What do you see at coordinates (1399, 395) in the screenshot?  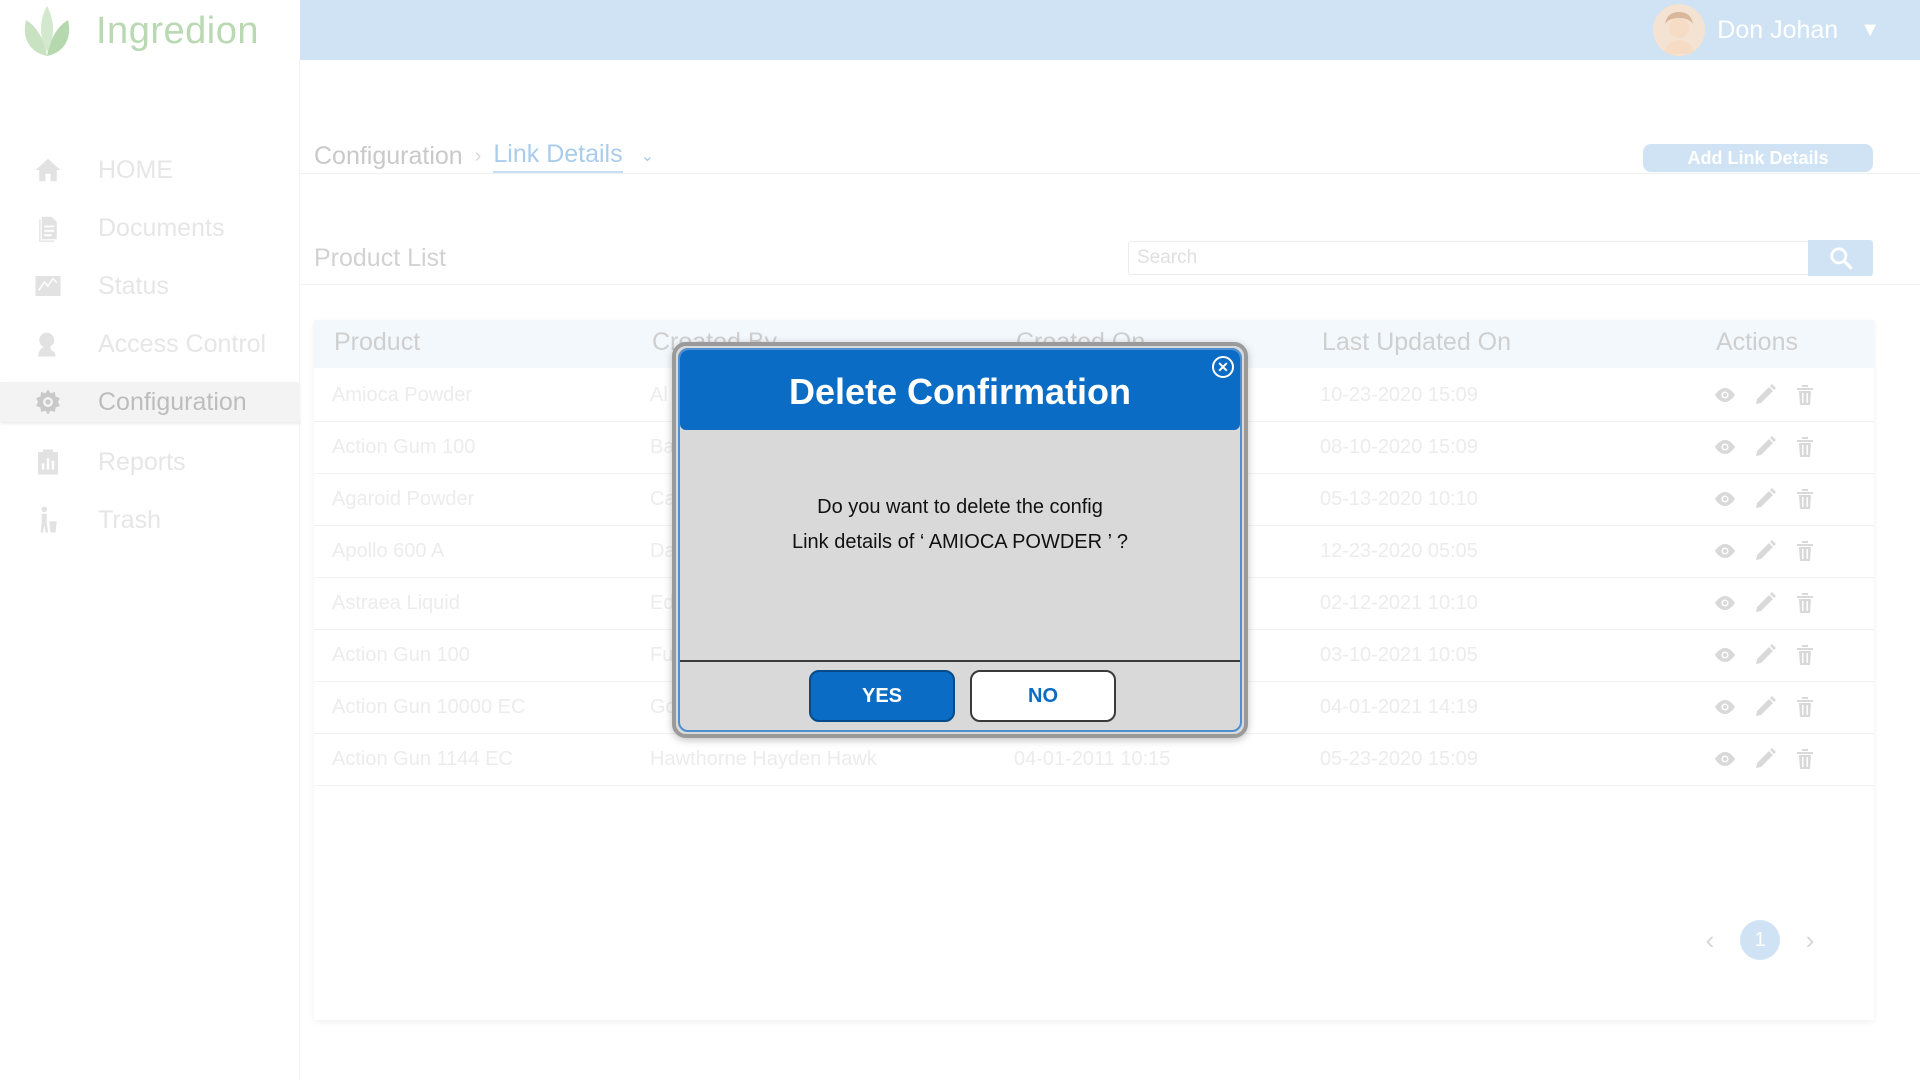 I see `cell-updated-on: 10-23-2020 15:09` at bounding box center [1399, 395].